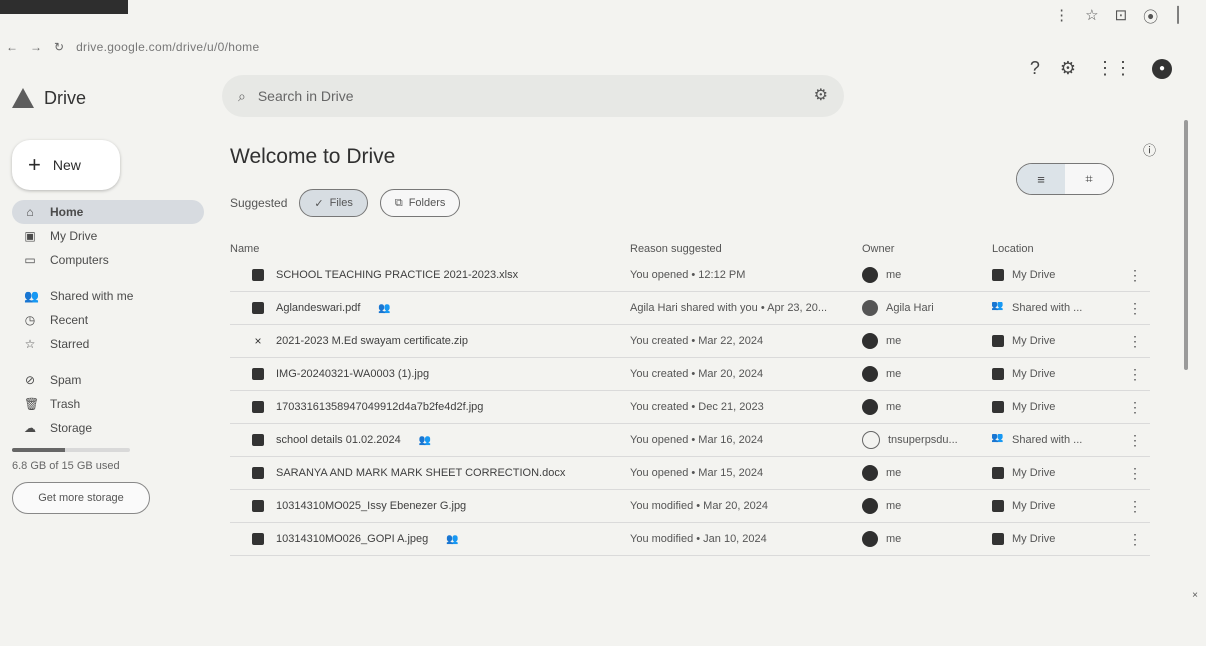 The image size is (1206, 646). Describe the element at coordinates (108, 344) in the screenshot. I see `sidebar-item-starred: ☆ Starred` at that location.